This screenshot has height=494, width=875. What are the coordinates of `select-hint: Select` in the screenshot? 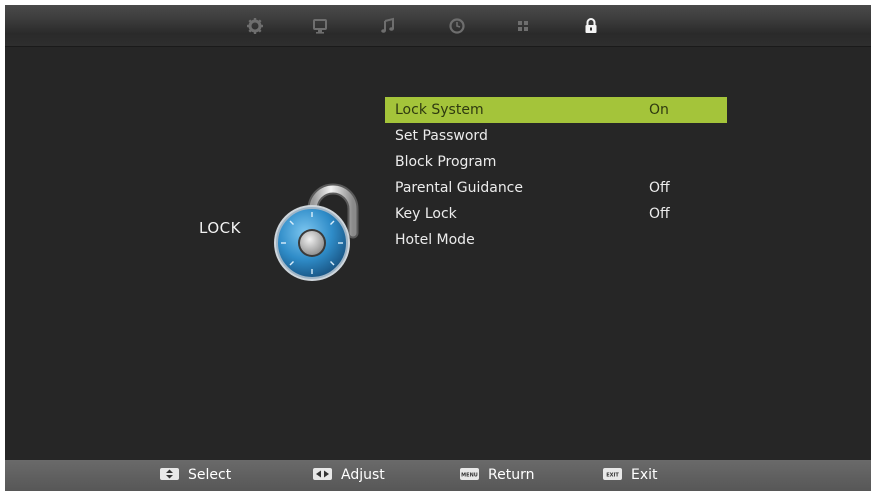 It's located at (195, 475).